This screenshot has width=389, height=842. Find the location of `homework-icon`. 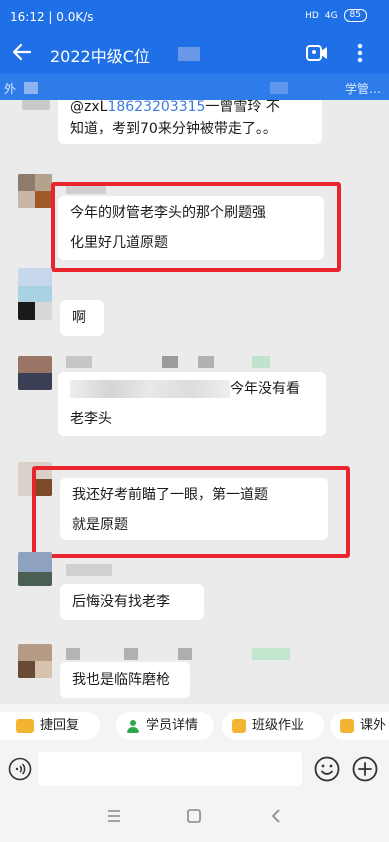

homework-icon is located at coordinates (239, 726).